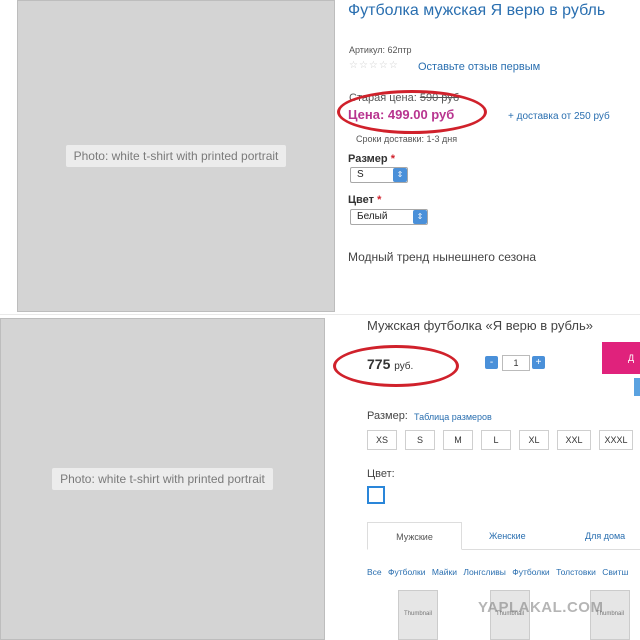 The width and height of the screenshot is (640, 640). I want to click on category-link-sweatshirts: Свитш, so click(615, 572).